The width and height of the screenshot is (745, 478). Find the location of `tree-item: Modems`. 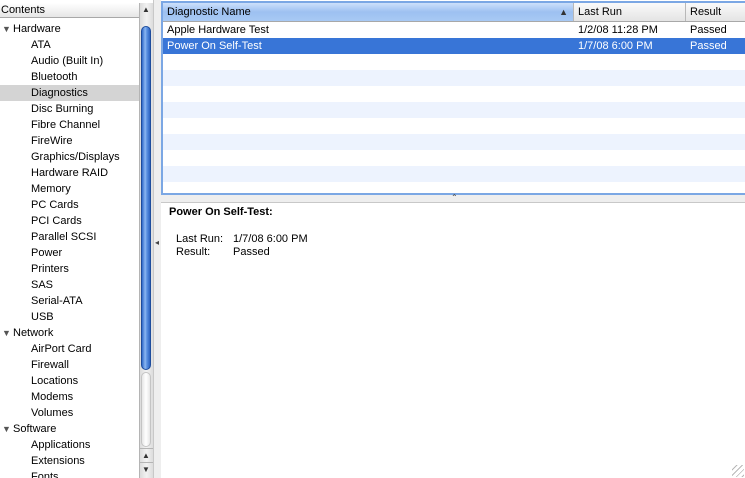

tree-item: Modems is located at coordinates (69, 397).